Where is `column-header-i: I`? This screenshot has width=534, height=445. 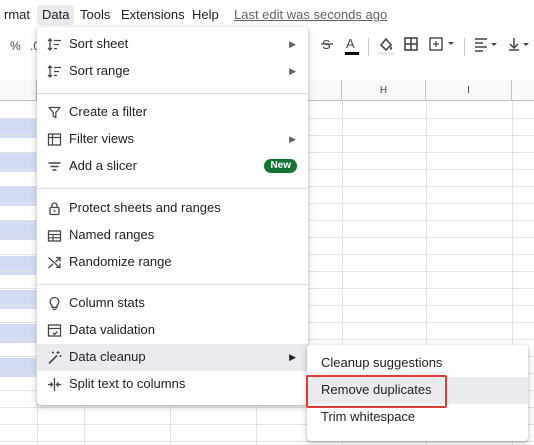 column-header-i: I is located at coordinates (469, 90).